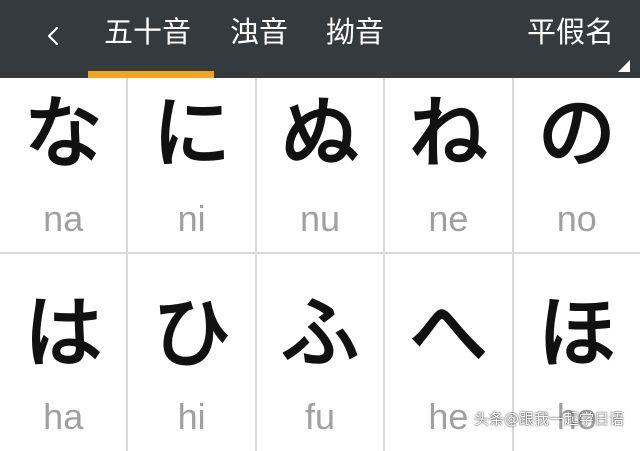  Describe the element at coordinates (448, 334) in the screenshot. I see `kana-character: へ` at that location.